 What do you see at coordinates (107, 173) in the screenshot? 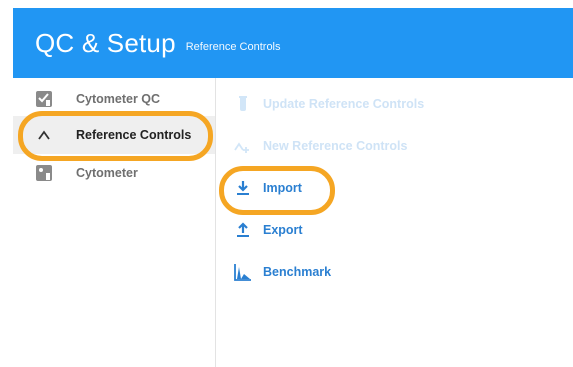
I see `sidebar-item-label: Cytometer` at bounding box center [107, 173].